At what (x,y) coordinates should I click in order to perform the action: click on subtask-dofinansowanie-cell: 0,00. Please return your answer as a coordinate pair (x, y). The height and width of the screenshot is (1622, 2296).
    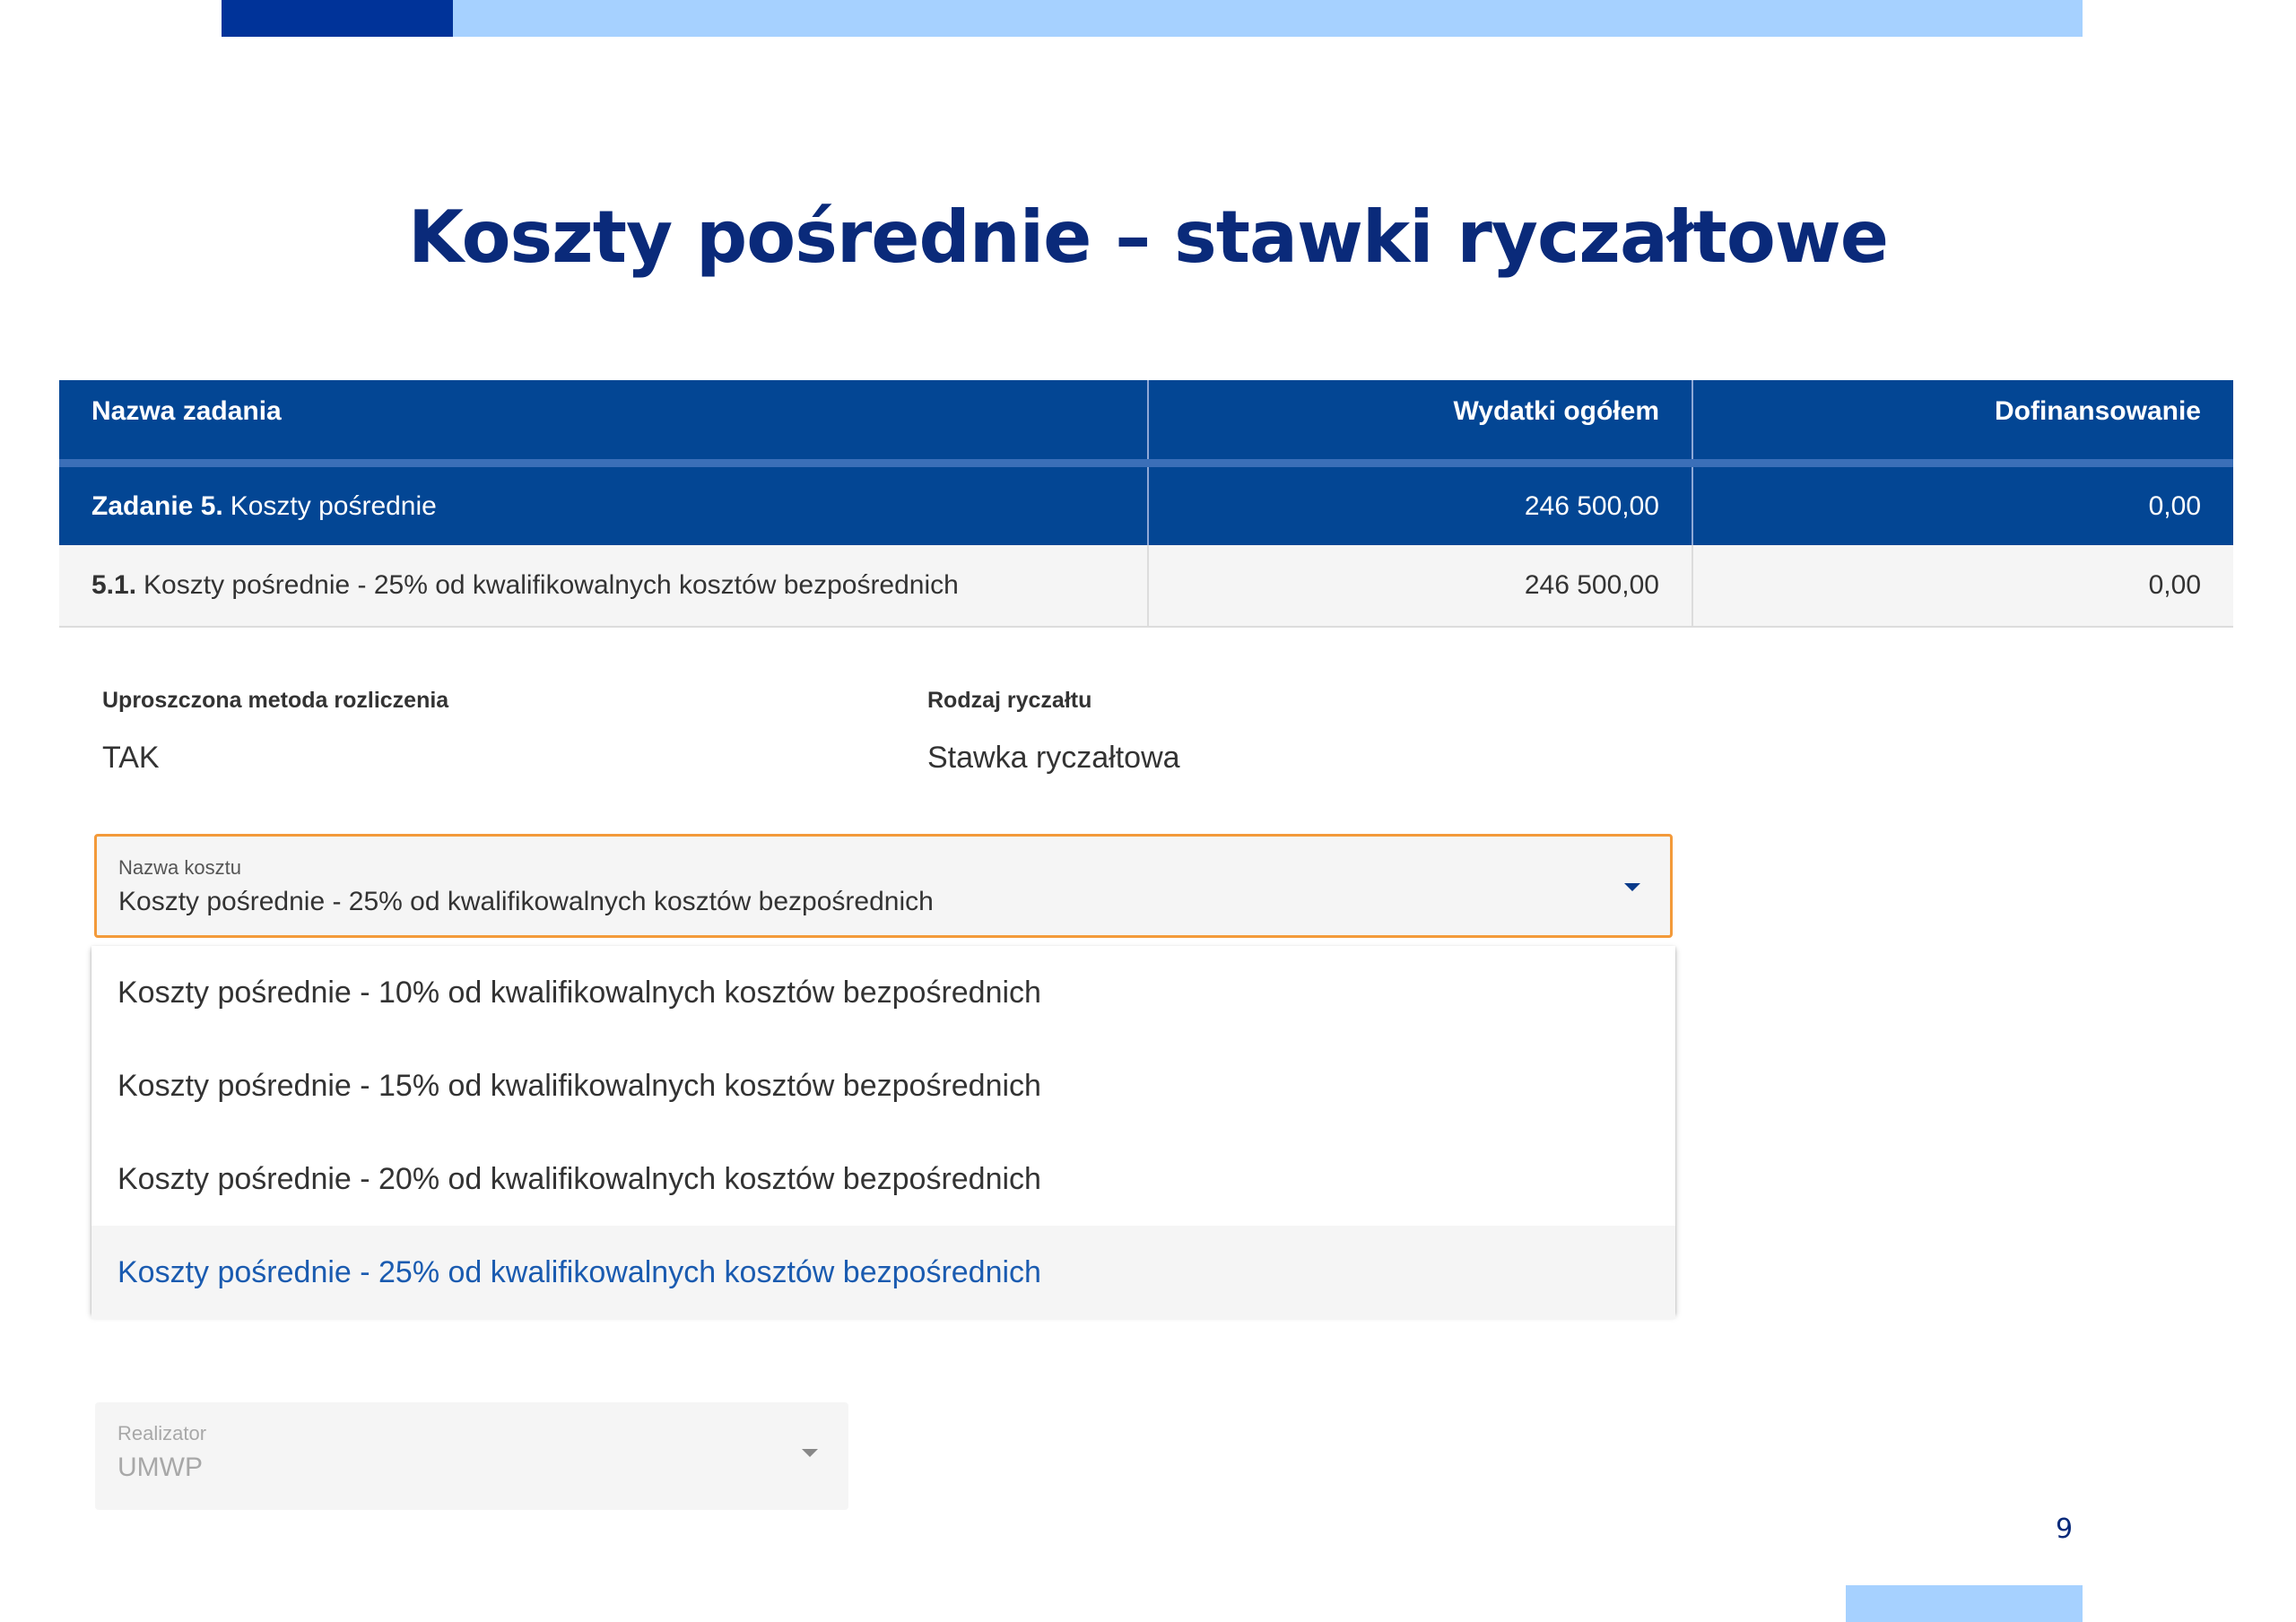
    Looking at the image, I should click on (1962, 585).